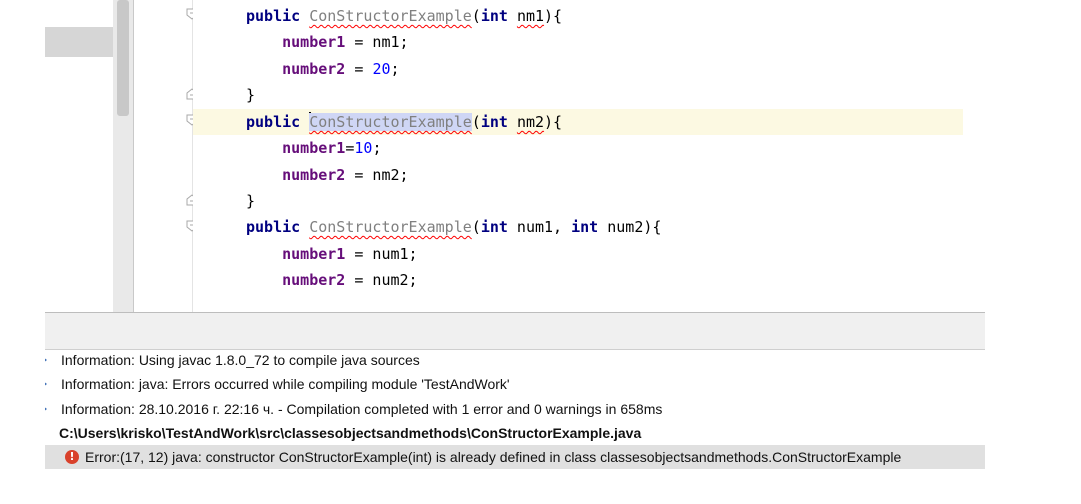  Describe the element at coordinates (381, 254) in the screenshot. I see `code-token: = num1;` at that location.